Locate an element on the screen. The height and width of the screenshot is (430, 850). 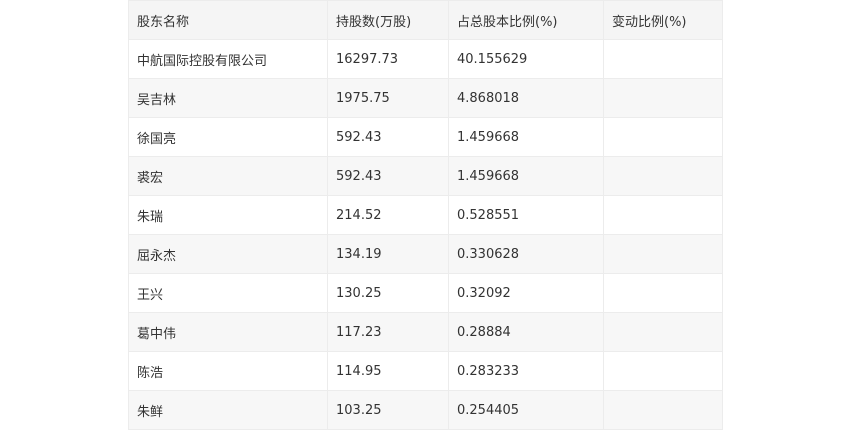
cell-shares-held: 134.19 is located at coordinates (388, 254).